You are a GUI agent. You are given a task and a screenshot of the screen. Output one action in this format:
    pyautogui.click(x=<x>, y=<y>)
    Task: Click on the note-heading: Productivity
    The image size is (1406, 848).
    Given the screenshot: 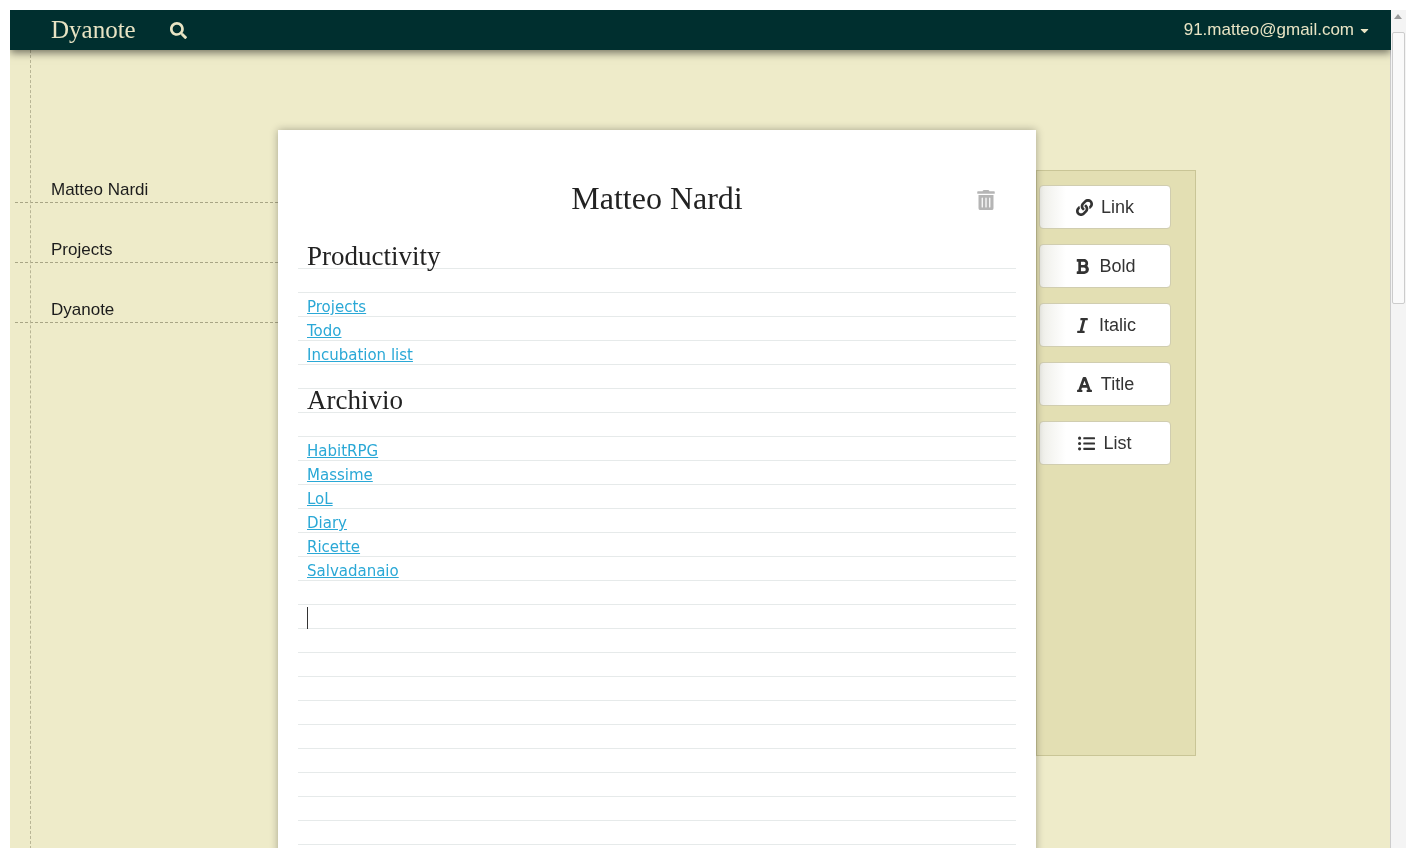 What is the action you would take?
    pyautogui.click(x=374, y=256)
    